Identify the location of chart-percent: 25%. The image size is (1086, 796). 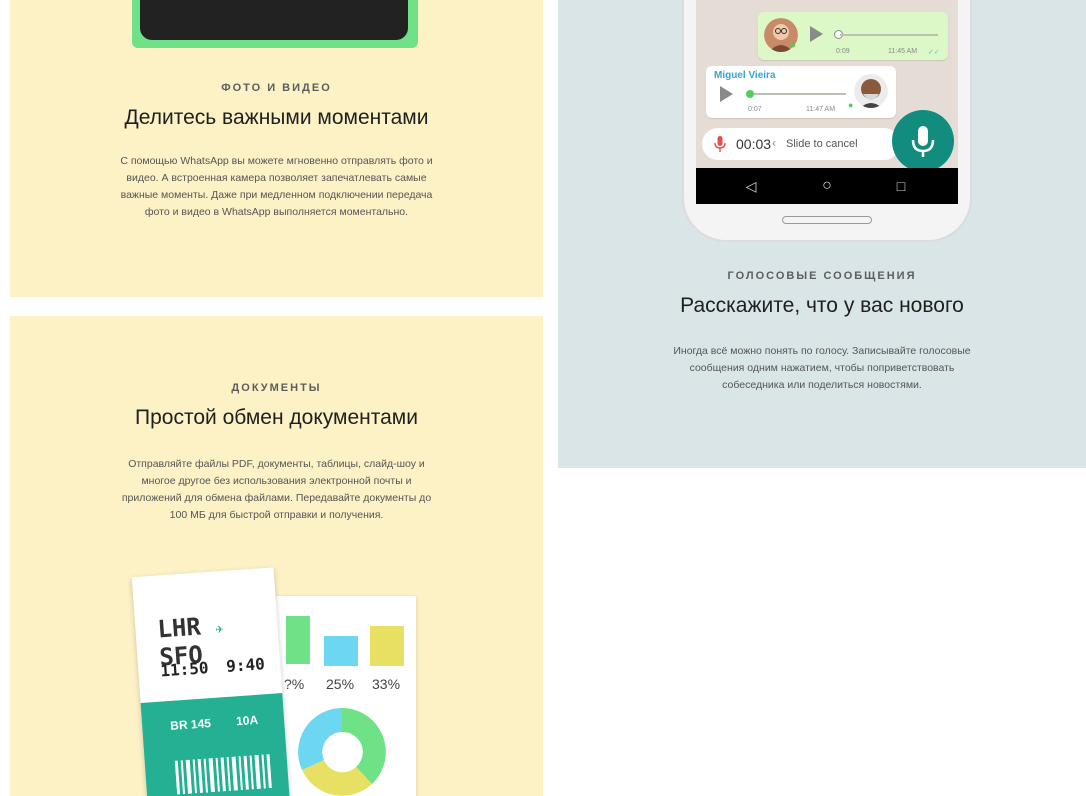
(340, 684).